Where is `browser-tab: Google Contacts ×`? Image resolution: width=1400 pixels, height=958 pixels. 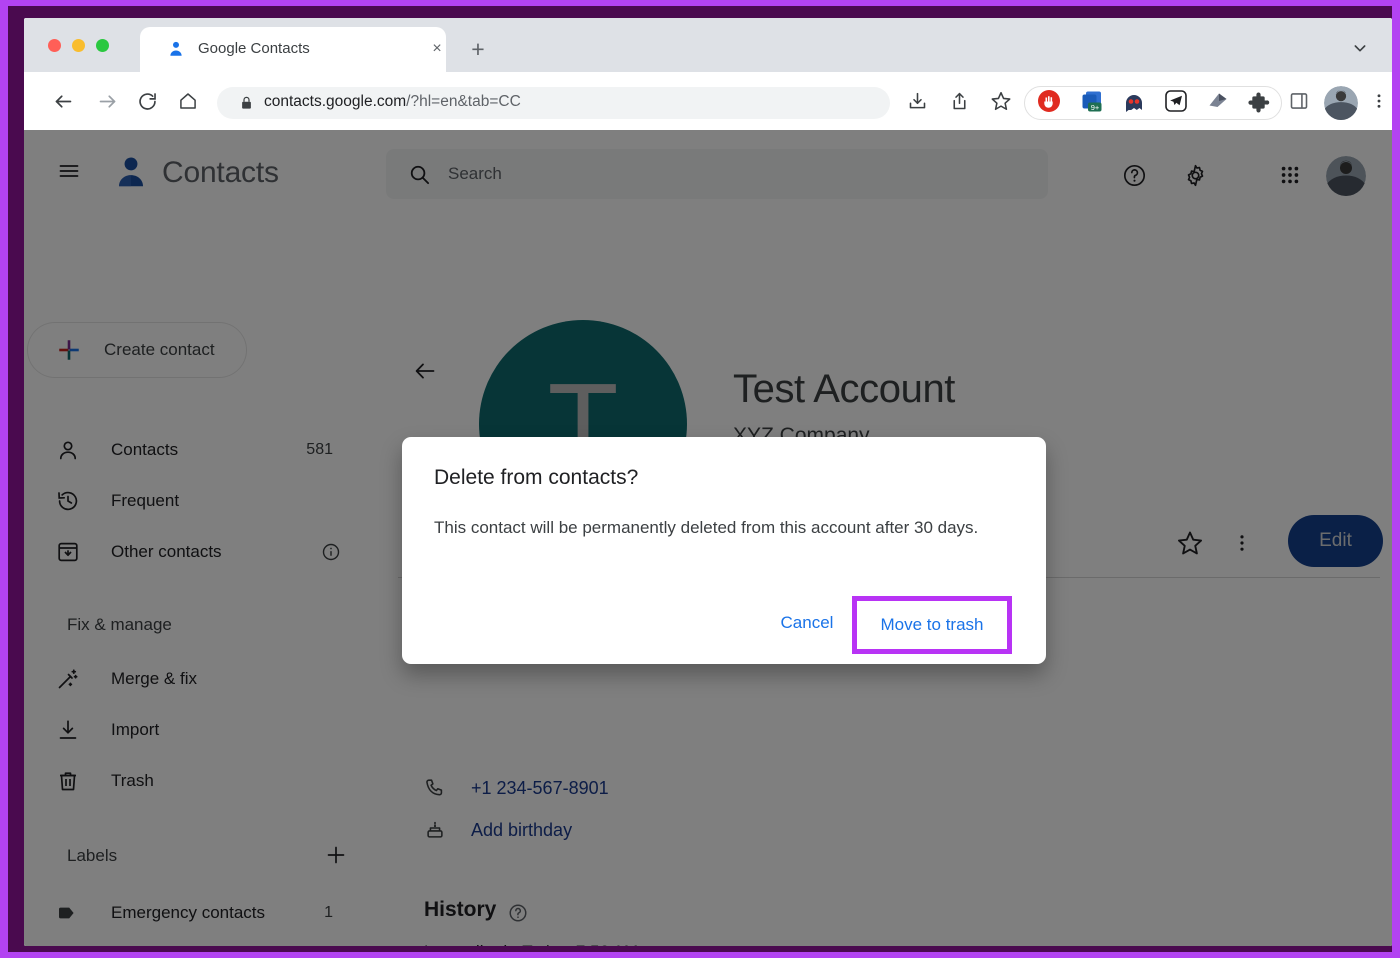 browser-tab: Google Contacts × is located at coordinates (293, 49).